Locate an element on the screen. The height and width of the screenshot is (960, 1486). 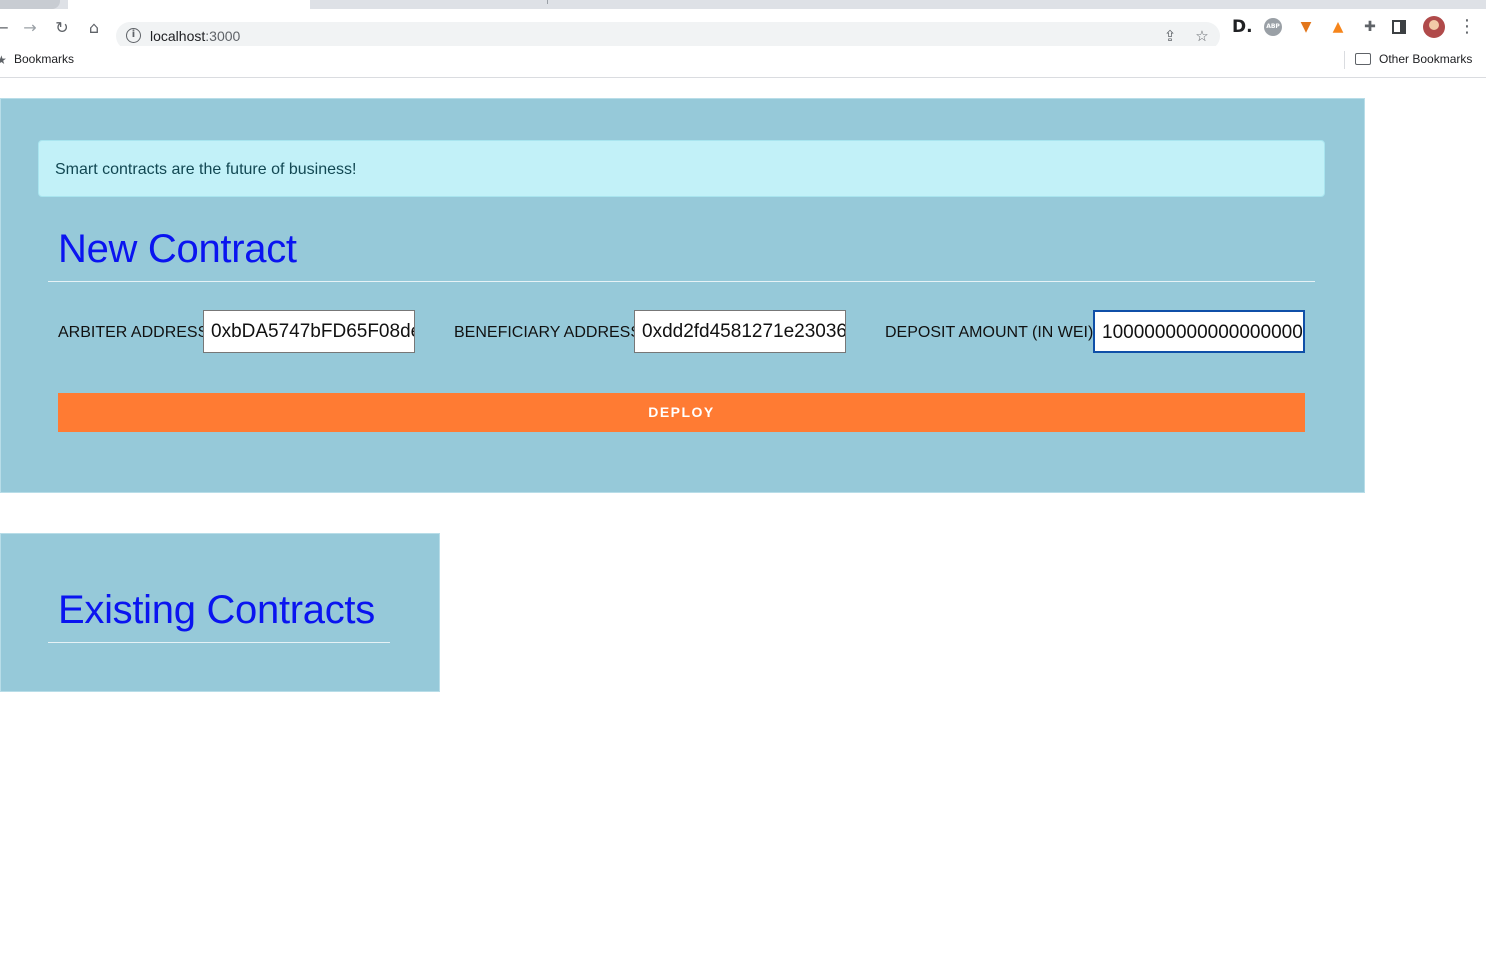
url-text: localhost:3000 is located at coordinates (195, 36).